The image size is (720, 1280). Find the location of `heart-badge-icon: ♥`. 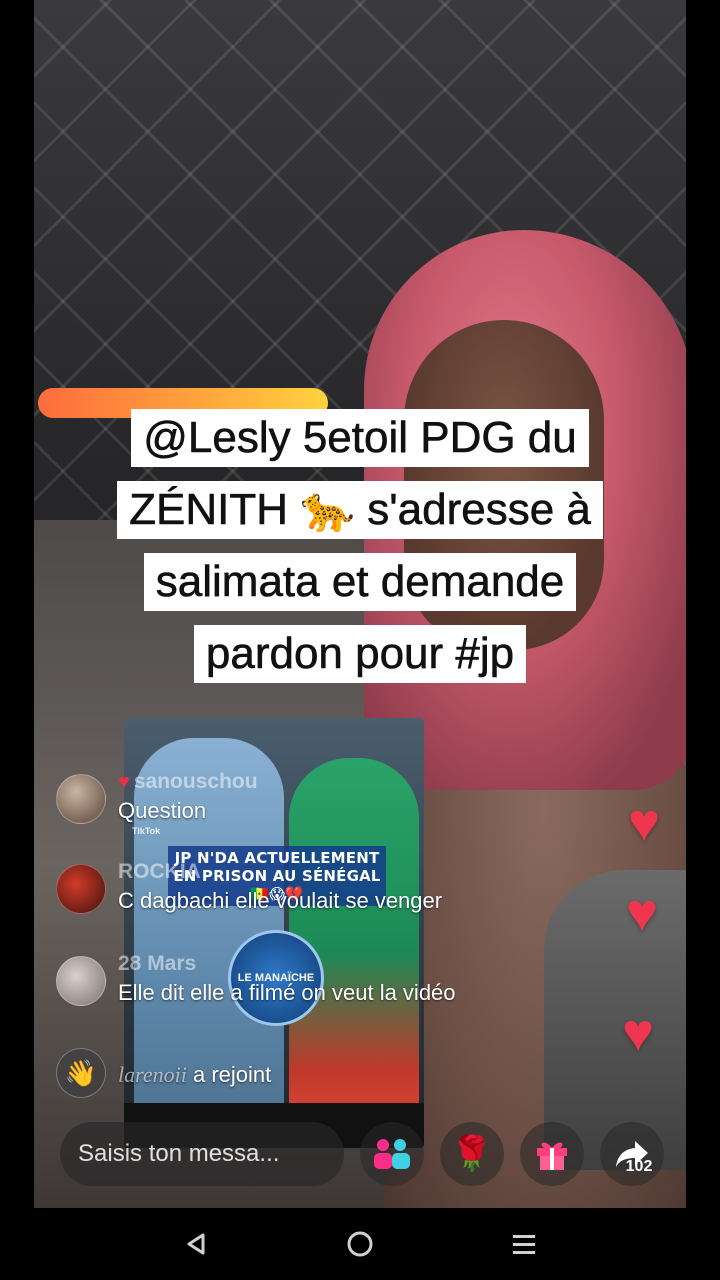

heart-badge-icon: ♥ is located at coordinates (124, 782).